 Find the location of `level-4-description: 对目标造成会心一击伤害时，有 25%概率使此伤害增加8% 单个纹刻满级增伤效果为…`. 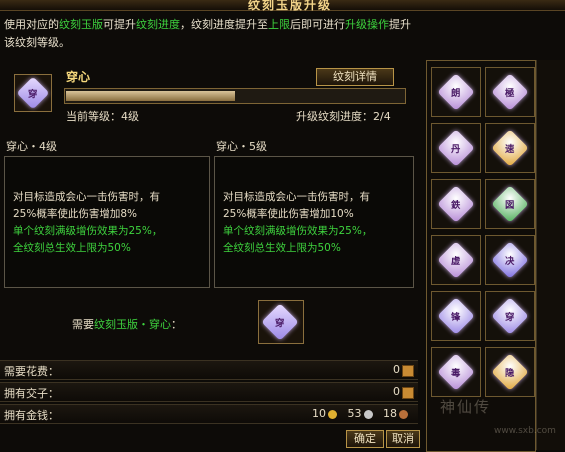

level-4-description: 对目标造成会心一击伤害时，有 25%概率使此伤害增加8% 单个纹刻满级增伤效果为… is located at coordinates (107, 222).